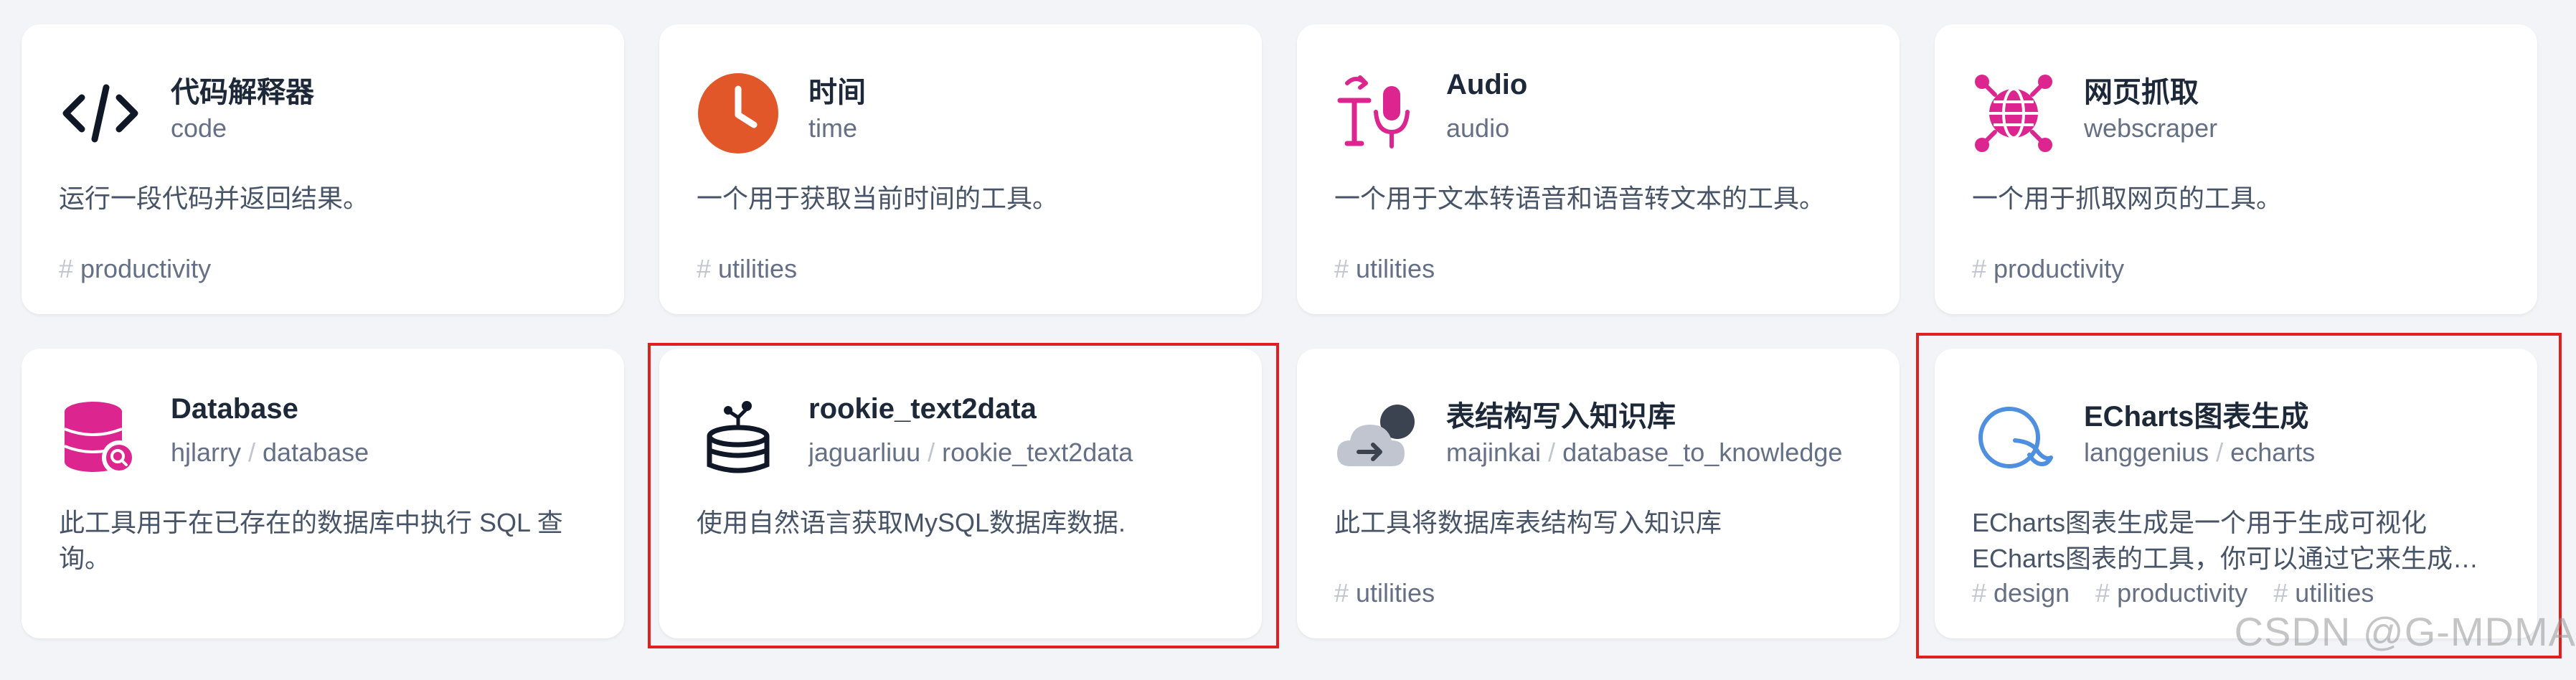 The image size is (2576, 680). Describe the element at coordinates (2013, 113) in the screenshot. I see `web-globe-icon` at that location.